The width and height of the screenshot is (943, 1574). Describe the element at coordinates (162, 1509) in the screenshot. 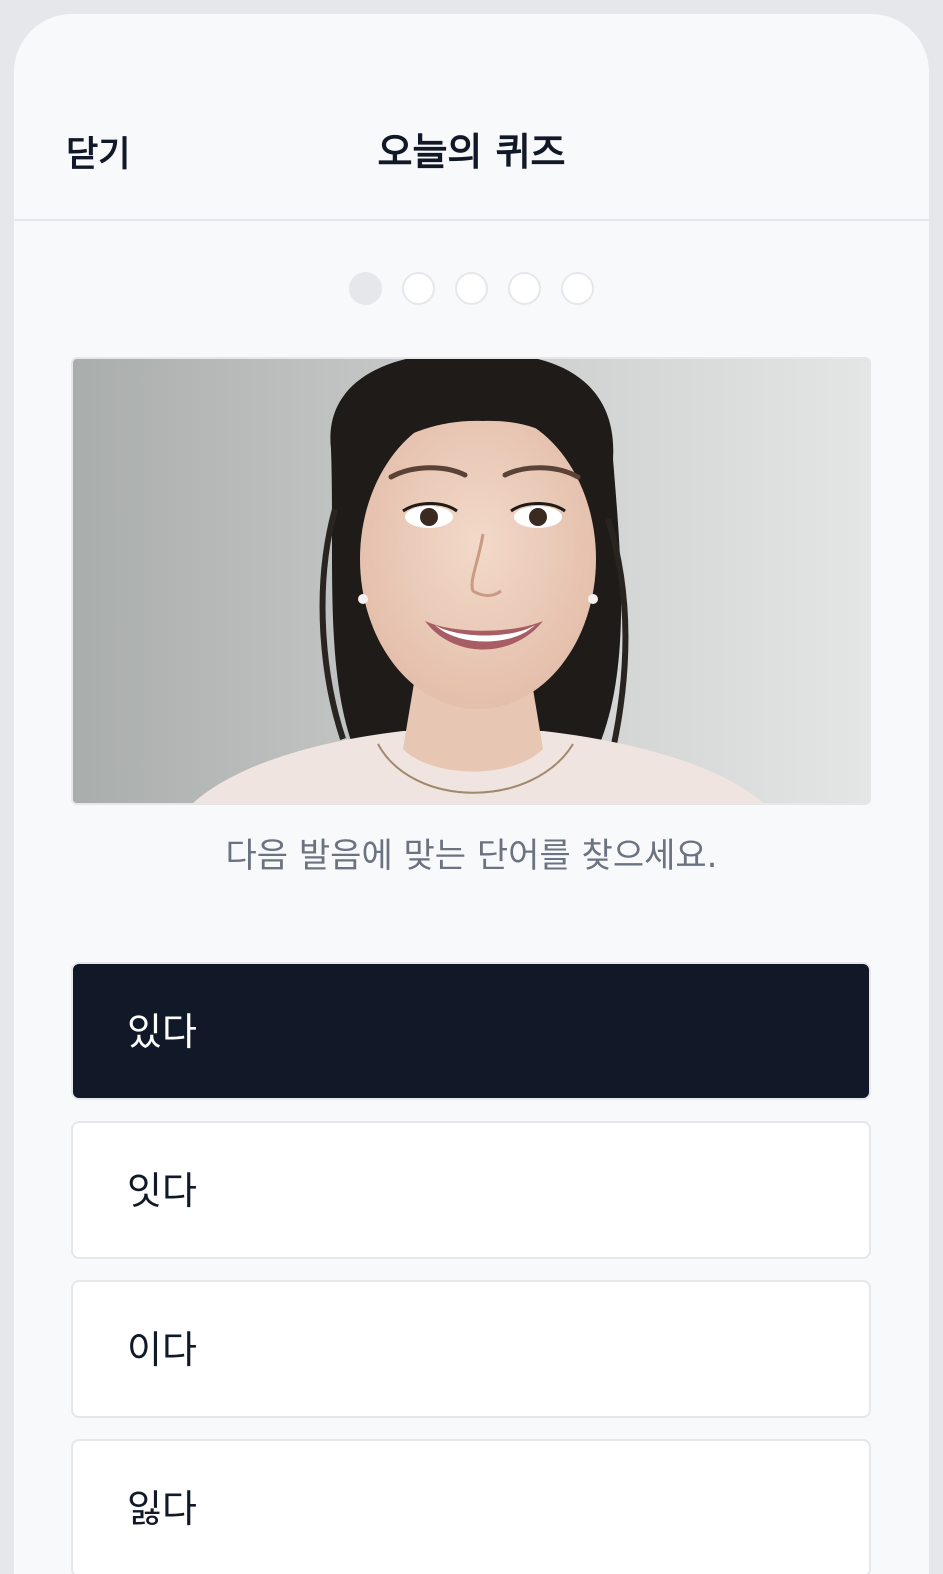

I see `answer-option-label: 잃다` at that location.